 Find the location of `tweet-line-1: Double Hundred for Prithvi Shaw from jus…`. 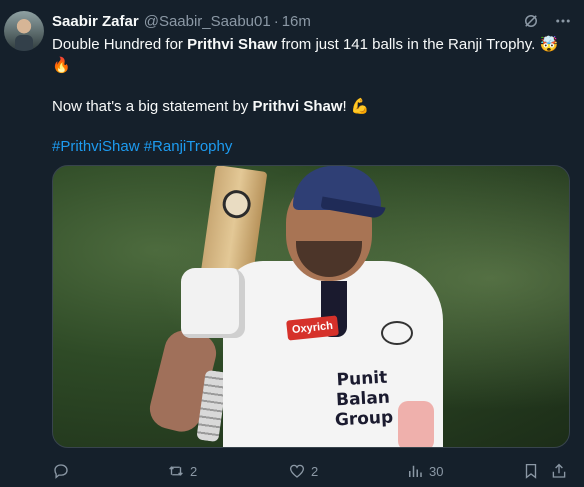

tweet-line-1: Double Hundred for Prithvi Shaw from jus… is located at coordinates (314, 44).